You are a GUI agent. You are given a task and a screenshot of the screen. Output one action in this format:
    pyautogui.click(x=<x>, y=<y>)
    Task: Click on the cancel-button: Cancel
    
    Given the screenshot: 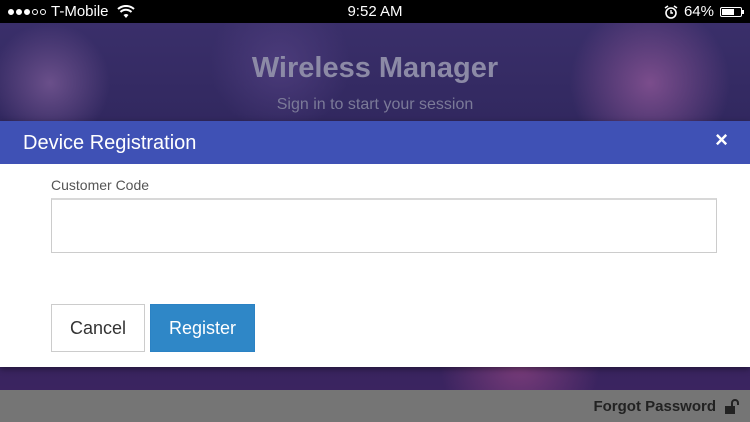 What is the action you would take?
    pyautogui.click(x=98, y=328)
    